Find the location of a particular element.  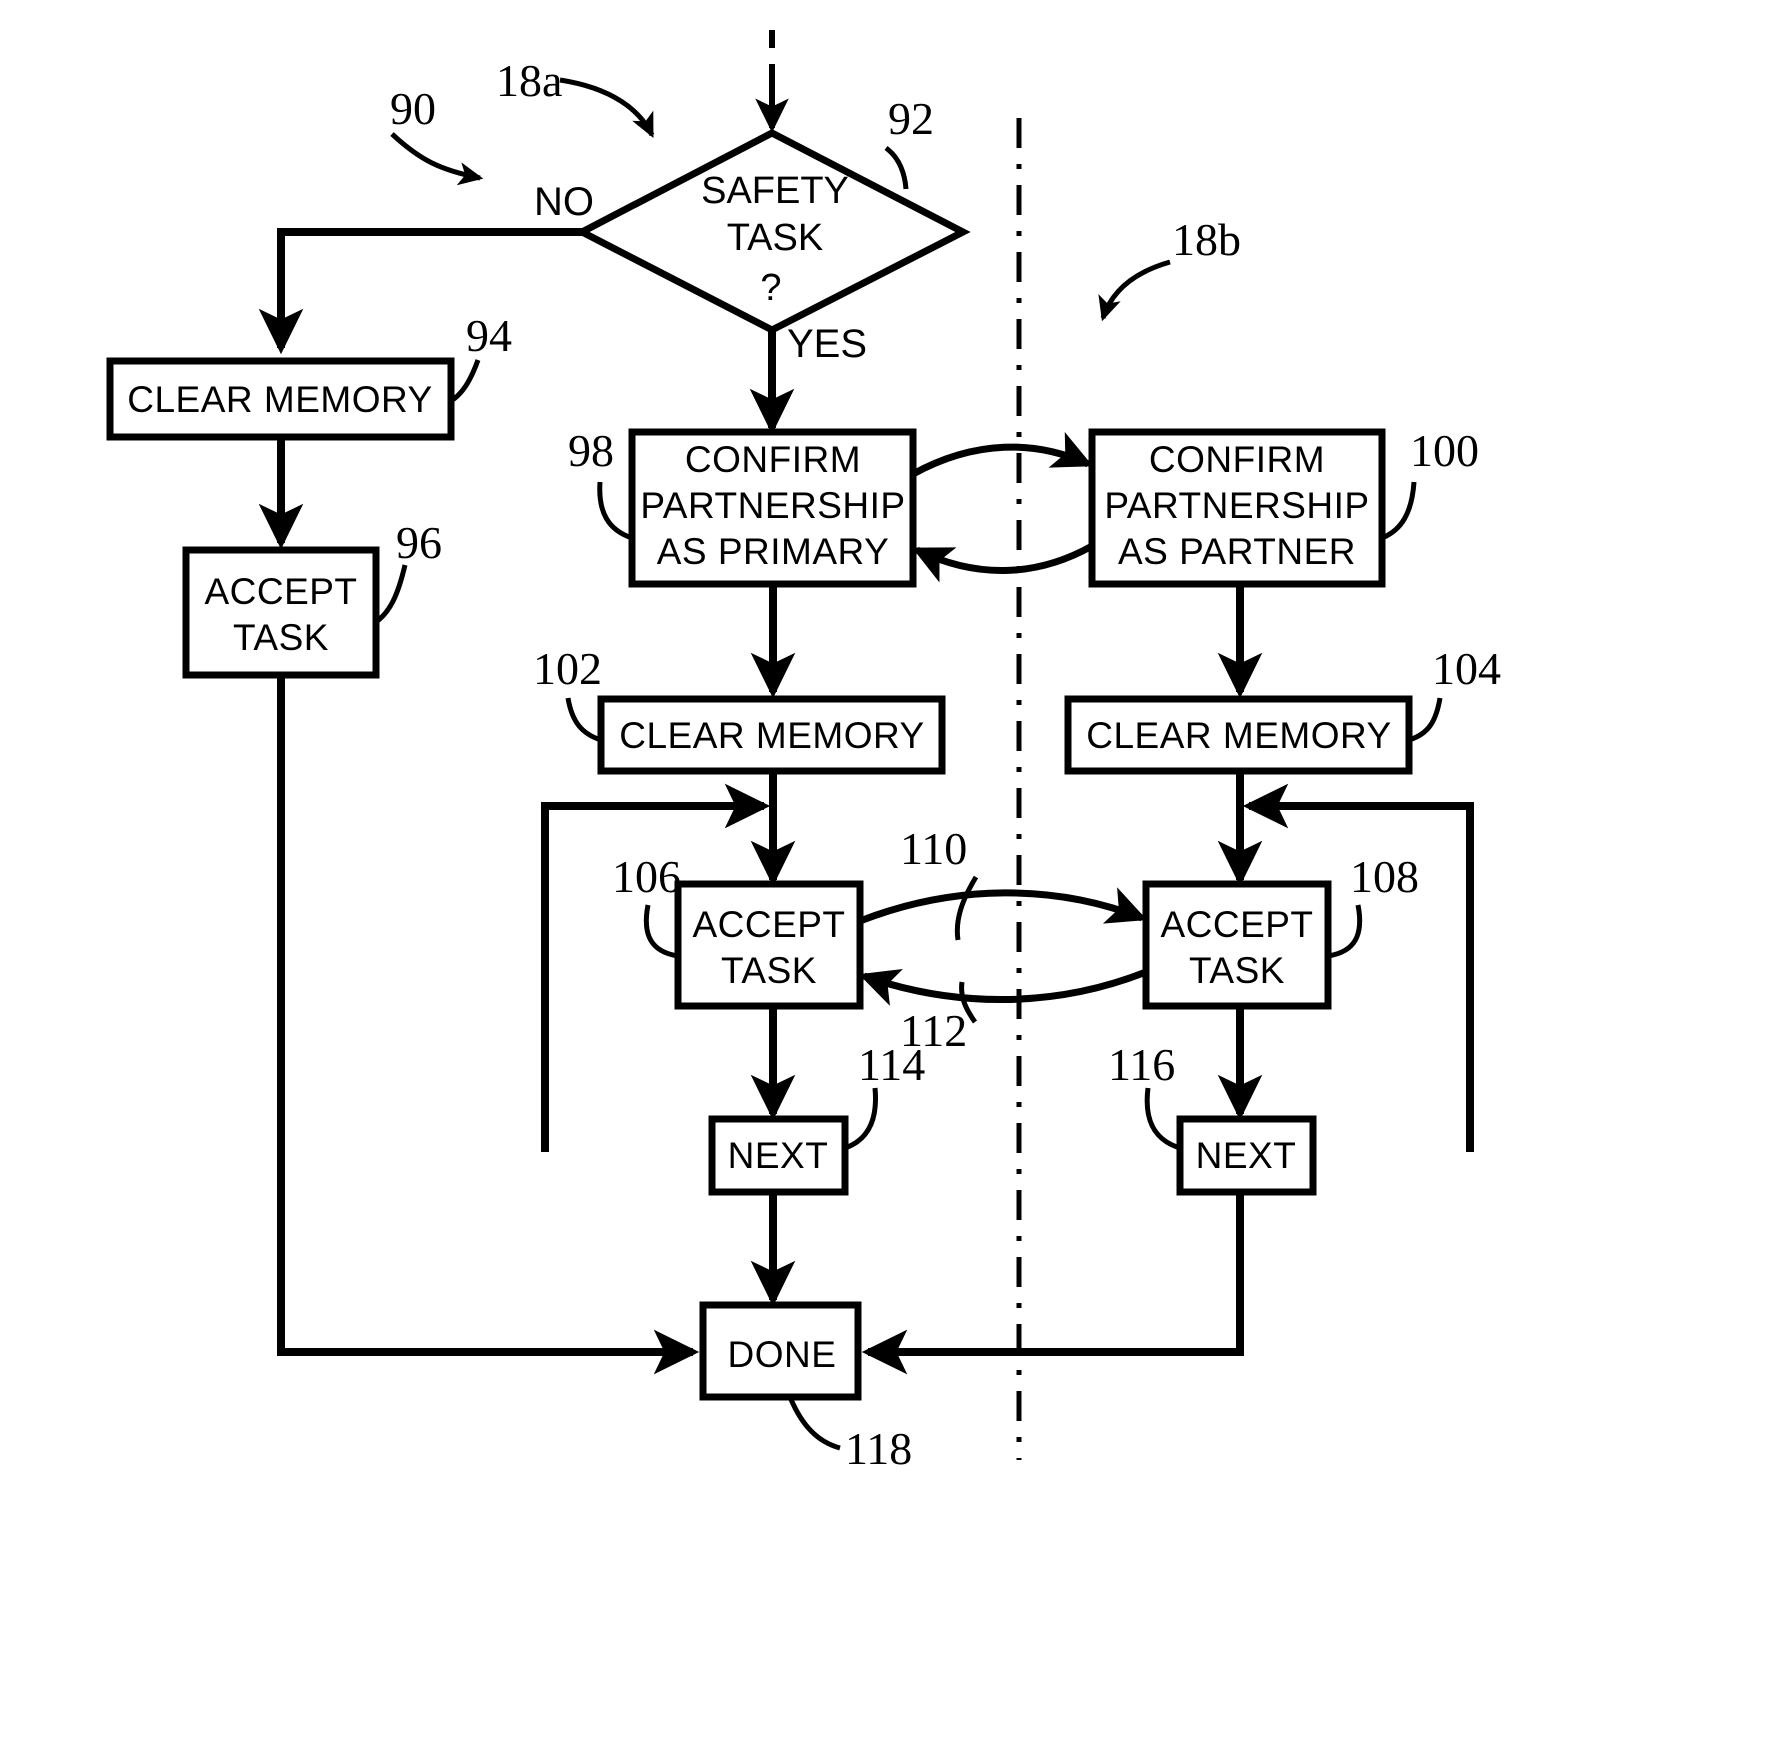

ref-116: 116 is located at coordinates (1141, 1064).